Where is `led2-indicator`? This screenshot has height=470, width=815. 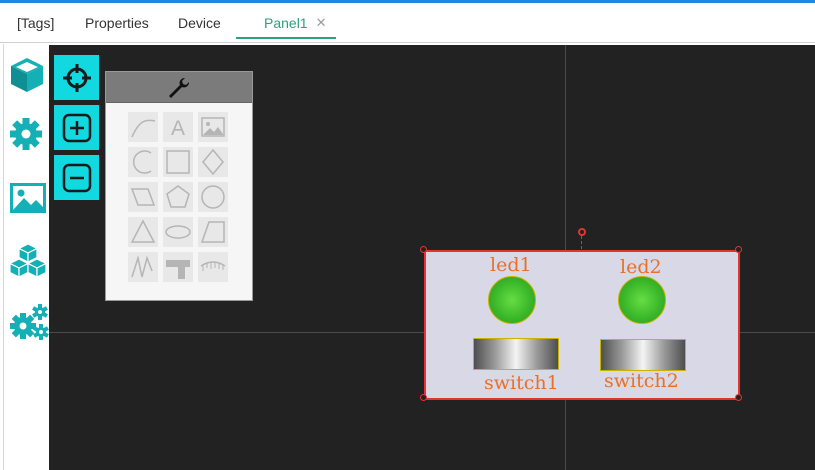
led2-indicator is located at coordinates (642, 300).